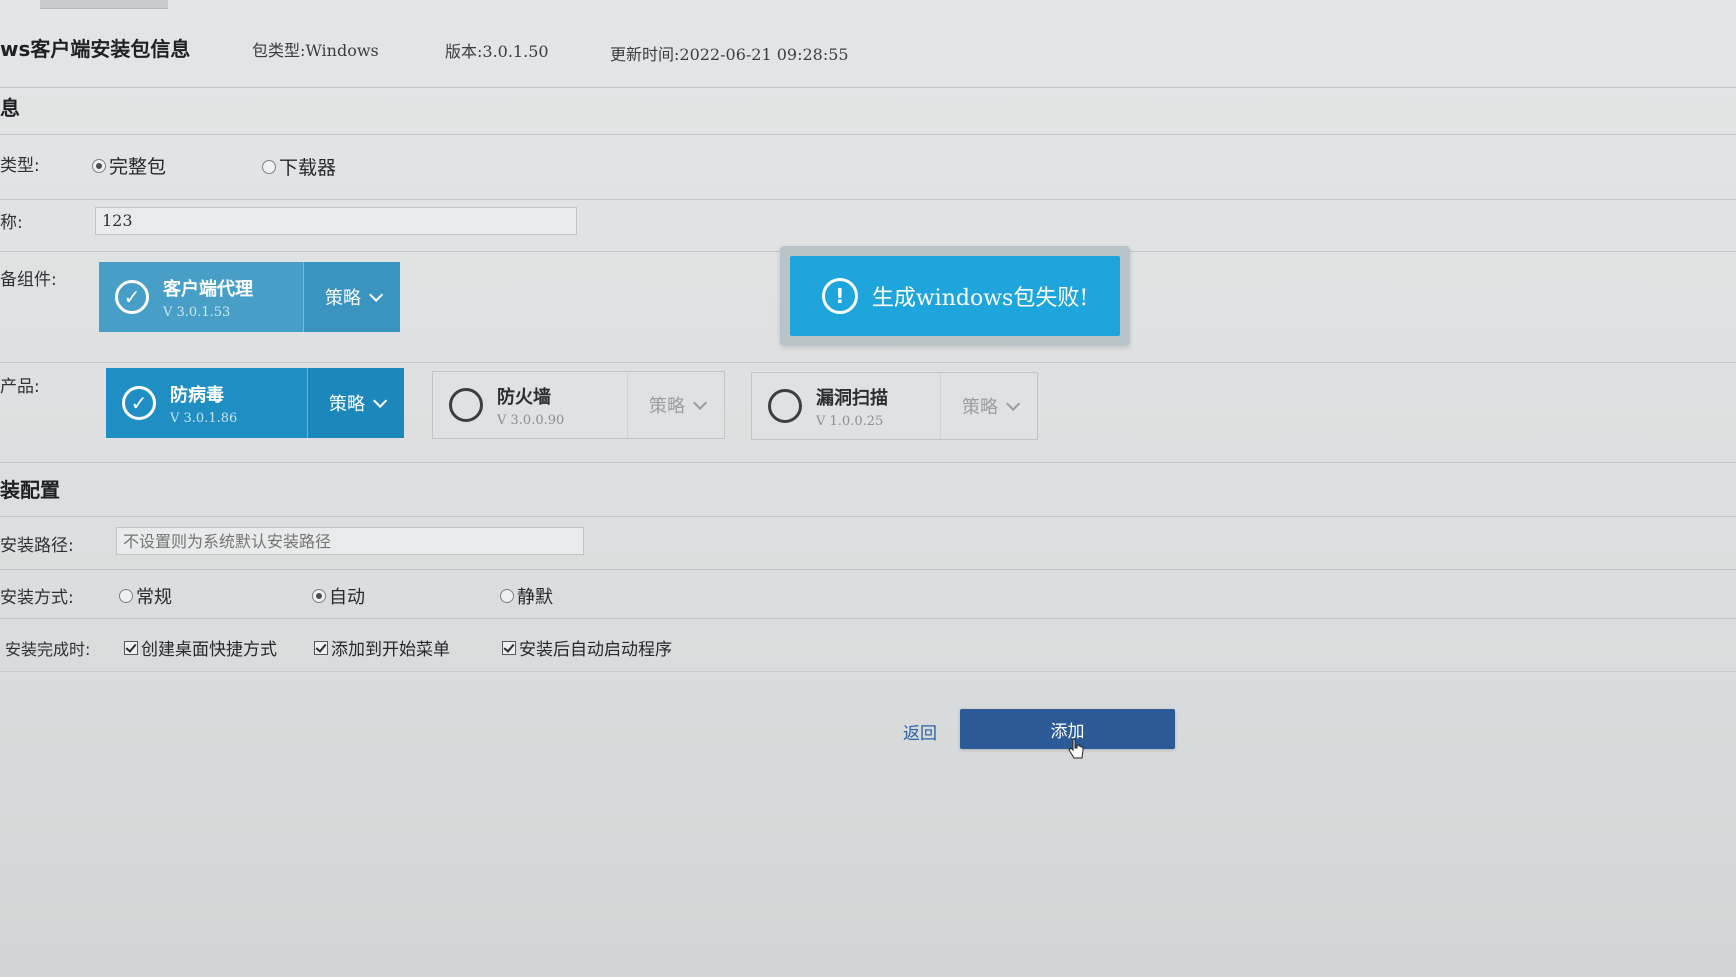 Image resolution: width=1736 pixels, height=977 pixels. What do you see at coordinates (894, 406) in the screenshot?
I see `product-card-vuln-scan: 漏洞扫描 V 1.0.0.25 策略` at bounding box center [894, 406].